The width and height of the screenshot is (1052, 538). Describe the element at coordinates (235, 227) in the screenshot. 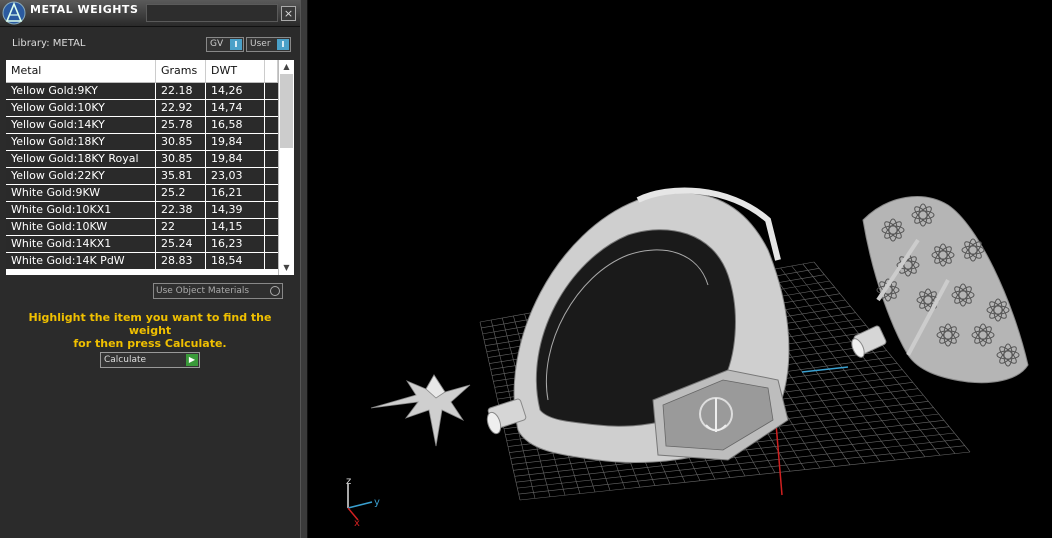

I see `dwt-cell: 14,15` at that location.